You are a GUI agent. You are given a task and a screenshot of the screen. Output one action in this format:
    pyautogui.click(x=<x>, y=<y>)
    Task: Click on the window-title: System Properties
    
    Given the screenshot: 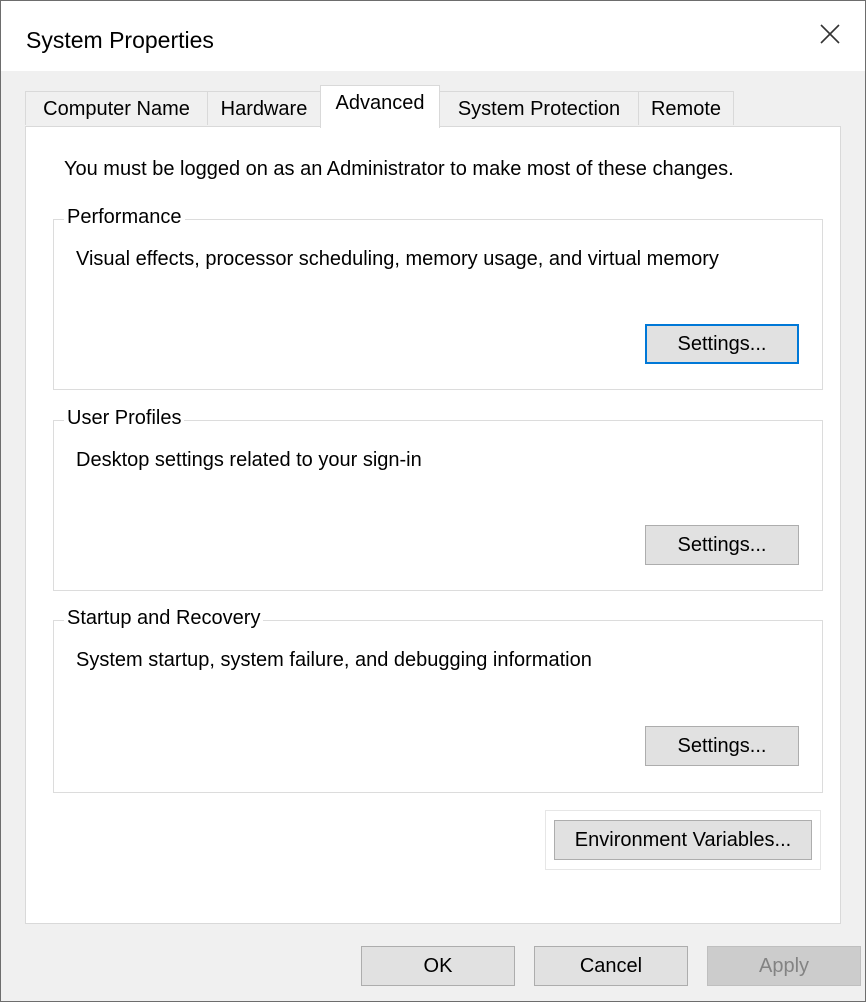 What is the action you would take?
    pyautogui.click(x=120, y=40)
    